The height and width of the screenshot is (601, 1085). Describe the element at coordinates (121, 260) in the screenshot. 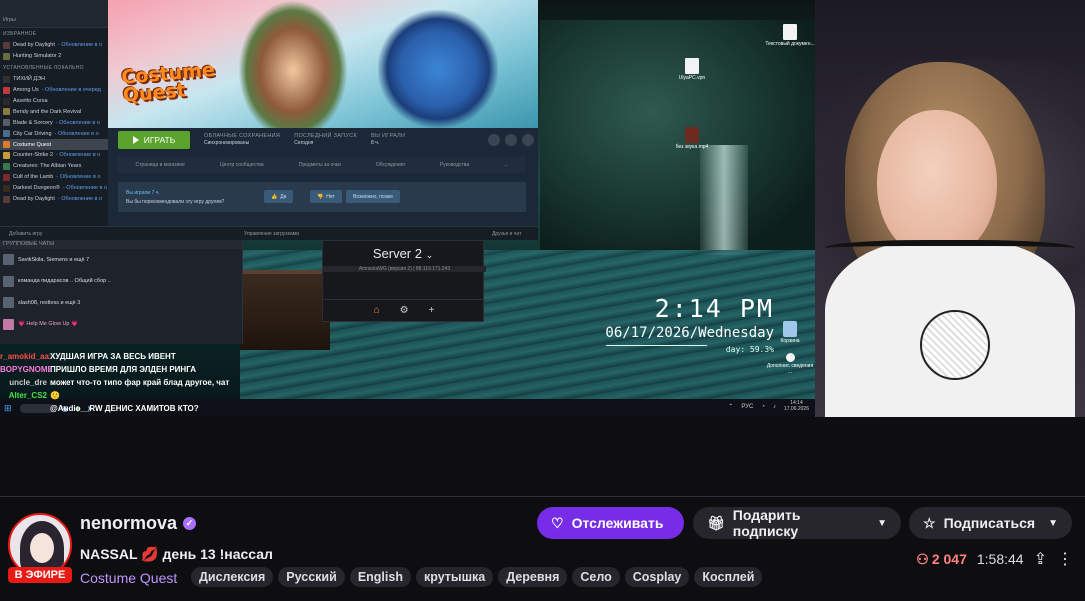

I see `group-chat-item: SavikSkila, Siemens и ещё 7` at that location.